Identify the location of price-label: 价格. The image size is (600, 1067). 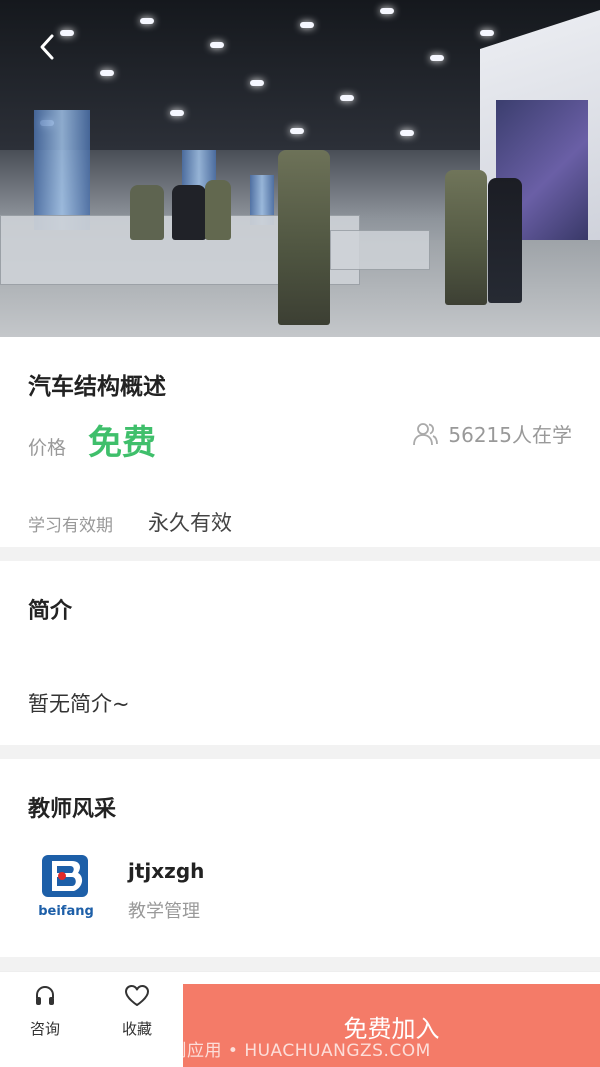
(47, 448).